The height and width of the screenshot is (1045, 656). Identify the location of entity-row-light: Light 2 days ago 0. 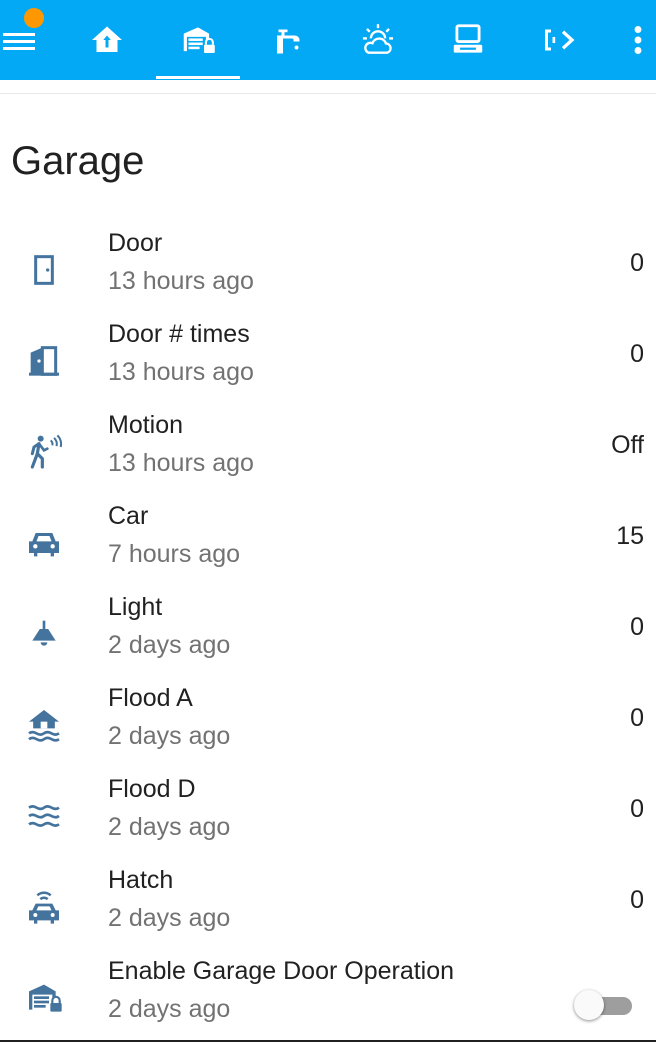
(328, 635).